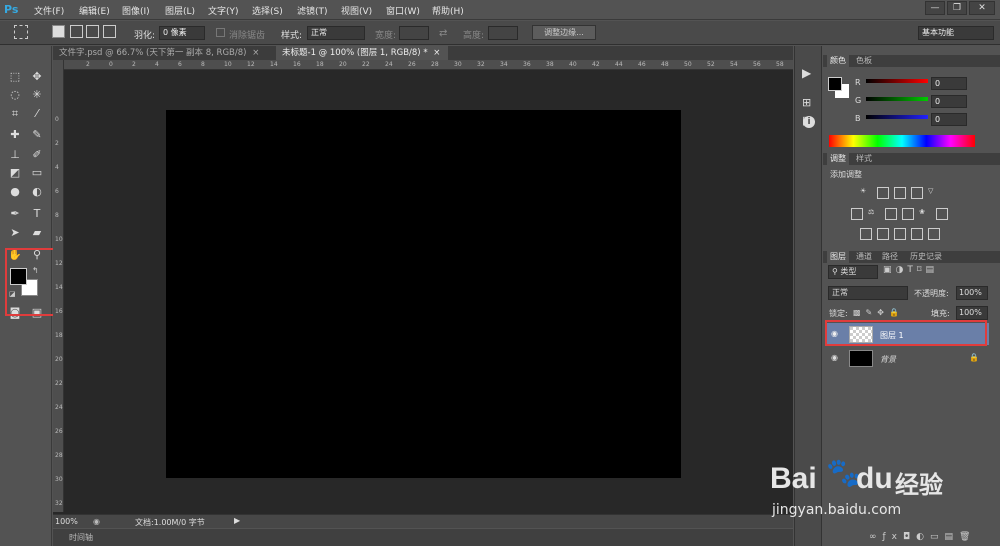  What do you see at coordinates (15, 233) in the screenshot?
I see `path-select-tool-icon: ➤` at bounding box center [15, 233].